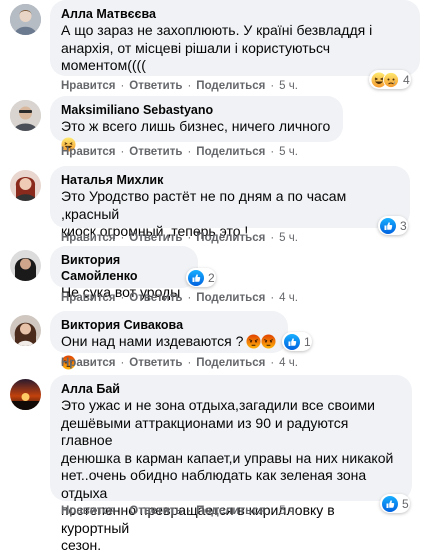  Describe the element at coordinates (403, 225) in the screenshot. I see `reaction-count-value: 3` at that location.